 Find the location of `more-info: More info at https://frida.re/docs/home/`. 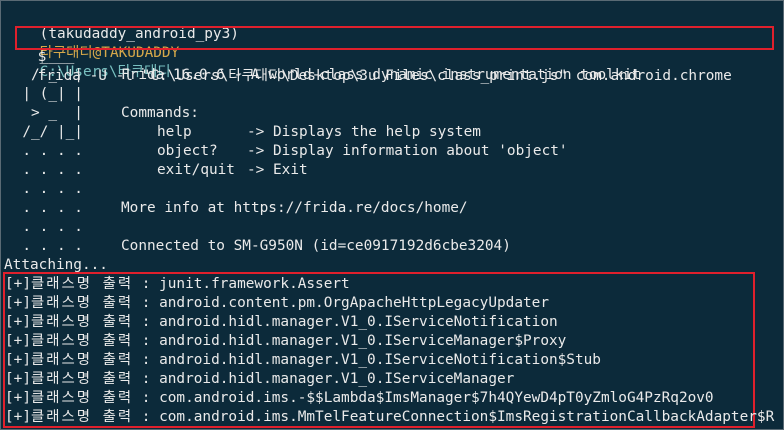

more-info: More info at https://frida.re/docs/home/ is located at coordinates (294, 208).